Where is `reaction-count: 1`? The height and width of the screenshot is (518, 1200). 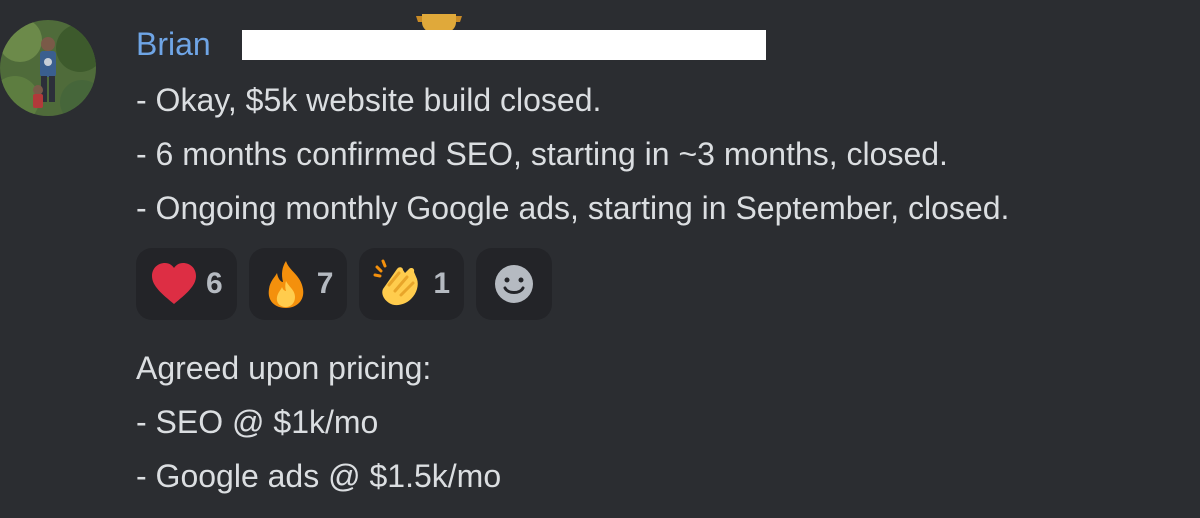 reaction-count: 1 is located at coordinates (442, 283).